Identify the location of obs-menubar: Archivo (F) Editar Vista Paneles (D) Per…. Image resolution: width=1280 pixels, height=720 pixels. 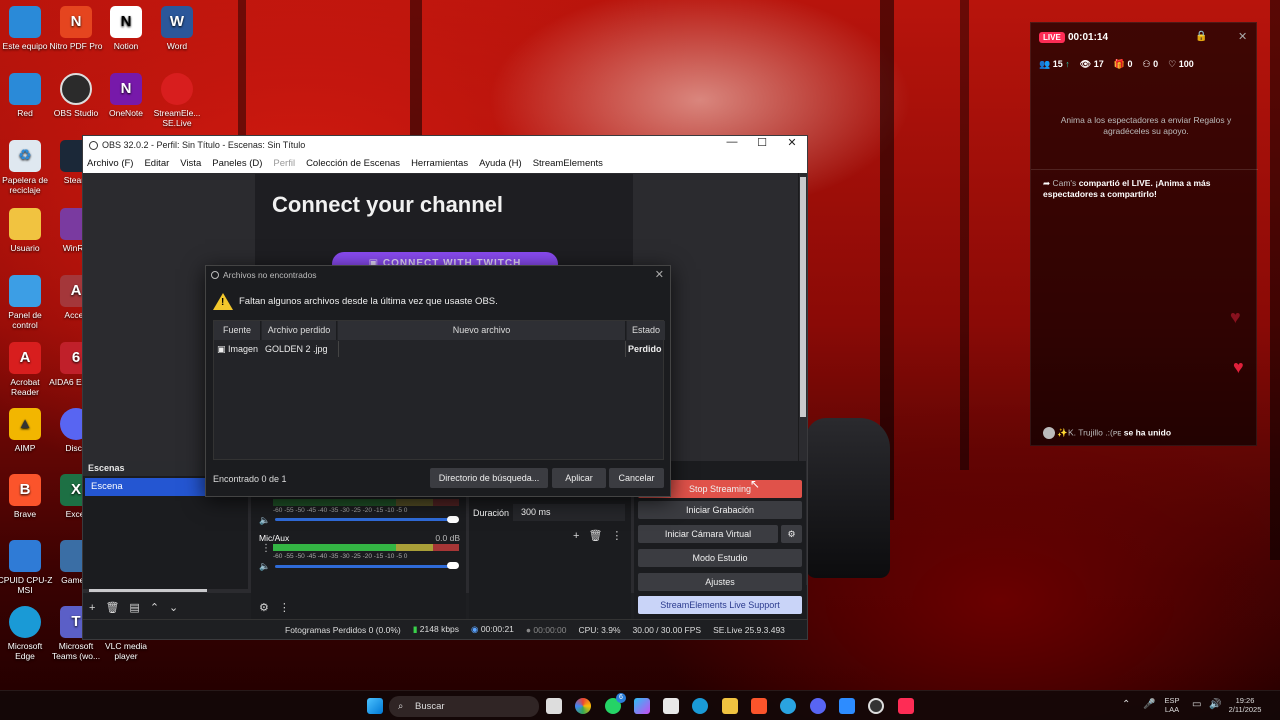
(445, 163).